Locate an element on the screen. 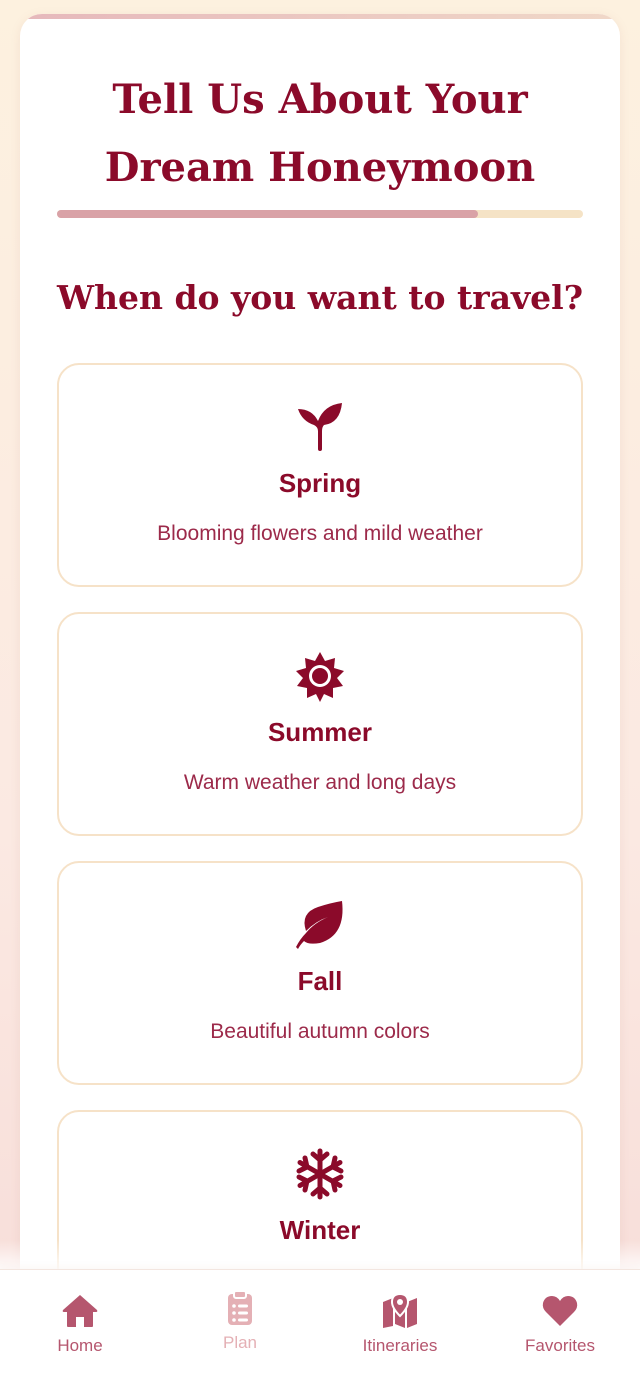 The image size is (640, 1387). option-description: Blooming flowers and mild weather is located at coordinates (320, 533).